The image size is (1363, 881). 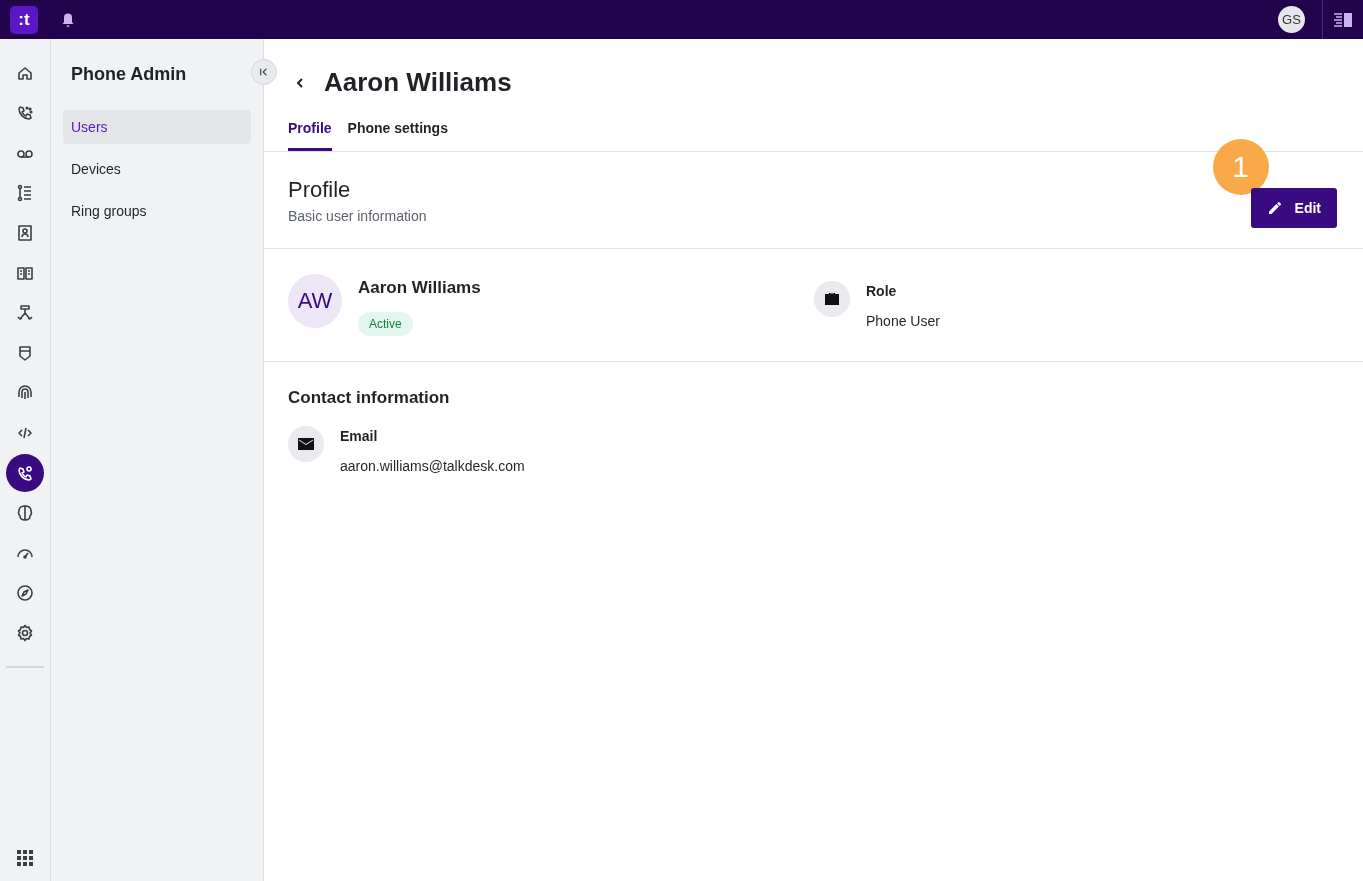 I want to click on collapse-button, so click(x=264, y=72).